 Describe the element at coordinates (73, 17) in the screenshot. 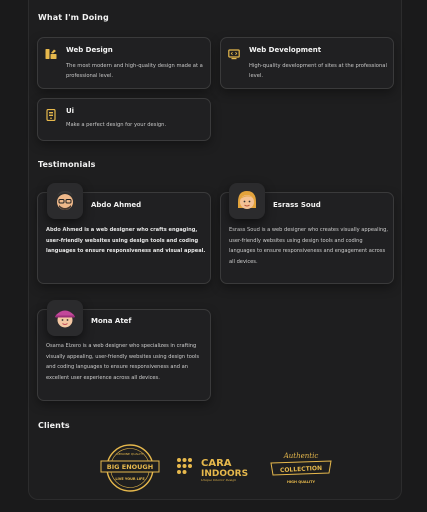

I see `services-heading: What I'm Doing` at that location.